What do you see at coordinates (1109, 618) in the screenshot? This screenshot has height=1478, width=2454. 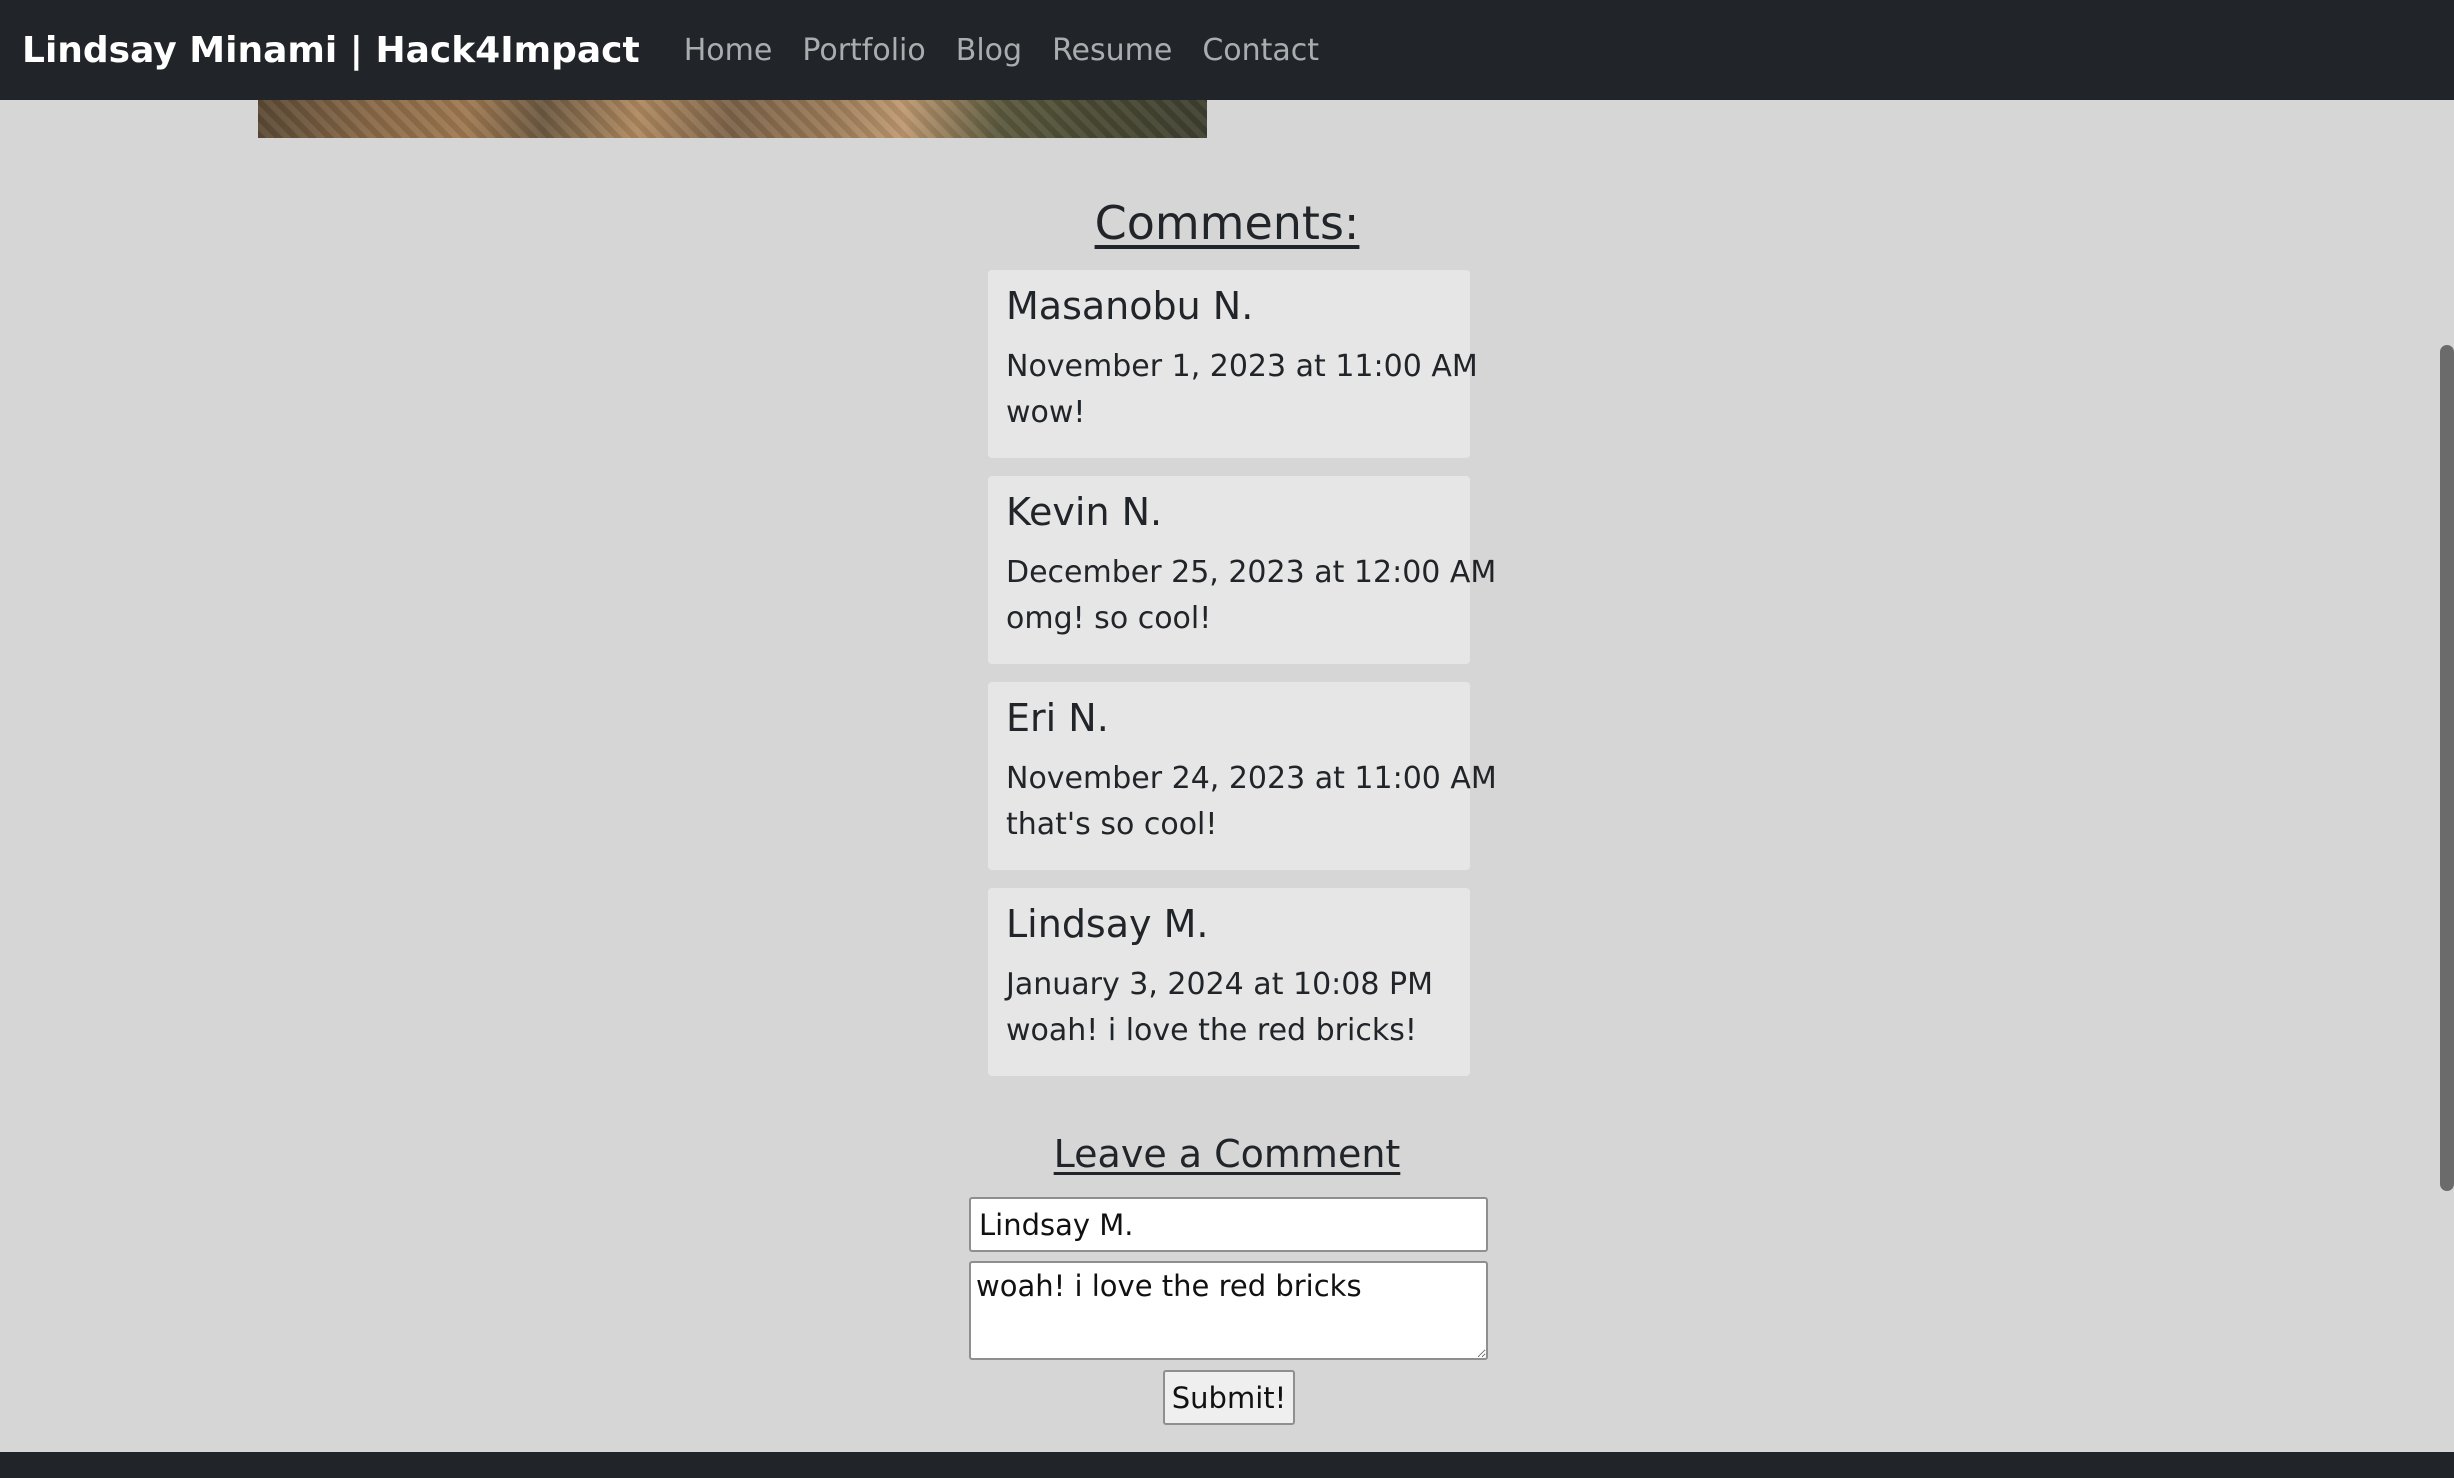 I see `comment-text: omg! so cool!` at bounding box center [1109, 618].